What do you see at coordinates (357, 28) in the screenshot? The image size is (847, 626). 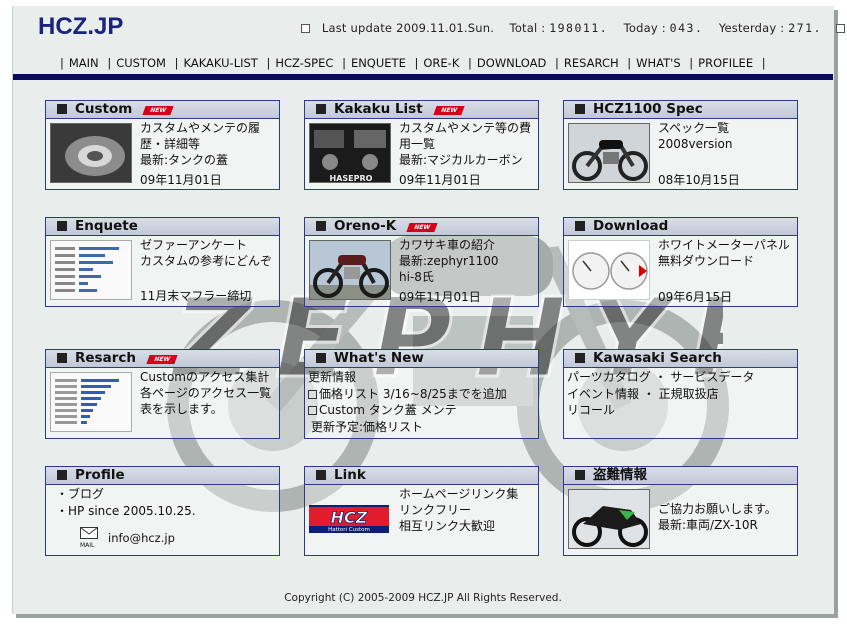 I see `last-update-label: Last update` at bounding box center [357, 28].